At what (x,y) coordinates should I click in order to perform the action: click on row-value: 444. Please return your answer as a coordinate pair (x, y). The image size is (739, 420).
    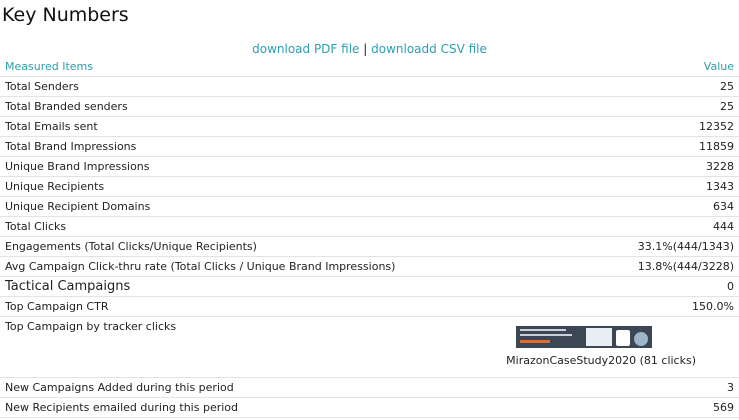
    Looking at the image, I should click on (597, 226).